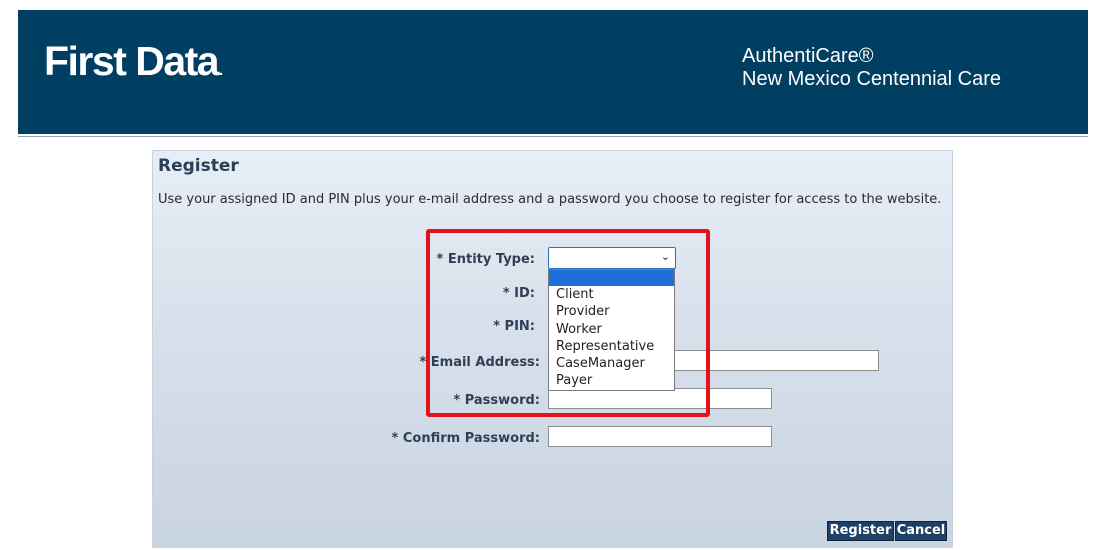 The width and height of the screenshot is (1093, 550). Describe the element at coordinates (553, 136) in the screenshot. I see `header-divider` at that location.